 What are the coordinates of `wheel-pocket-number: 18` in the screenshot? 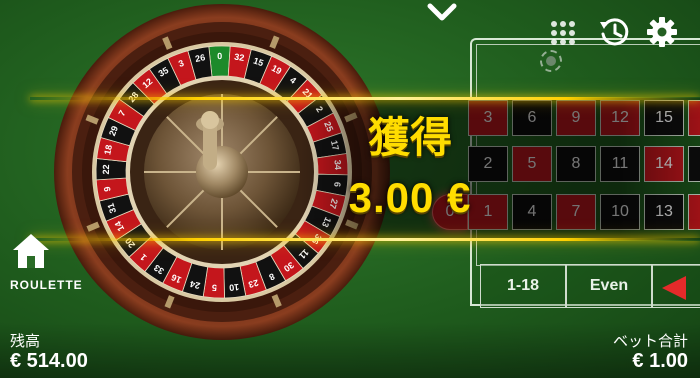 It's located at (108, 150).